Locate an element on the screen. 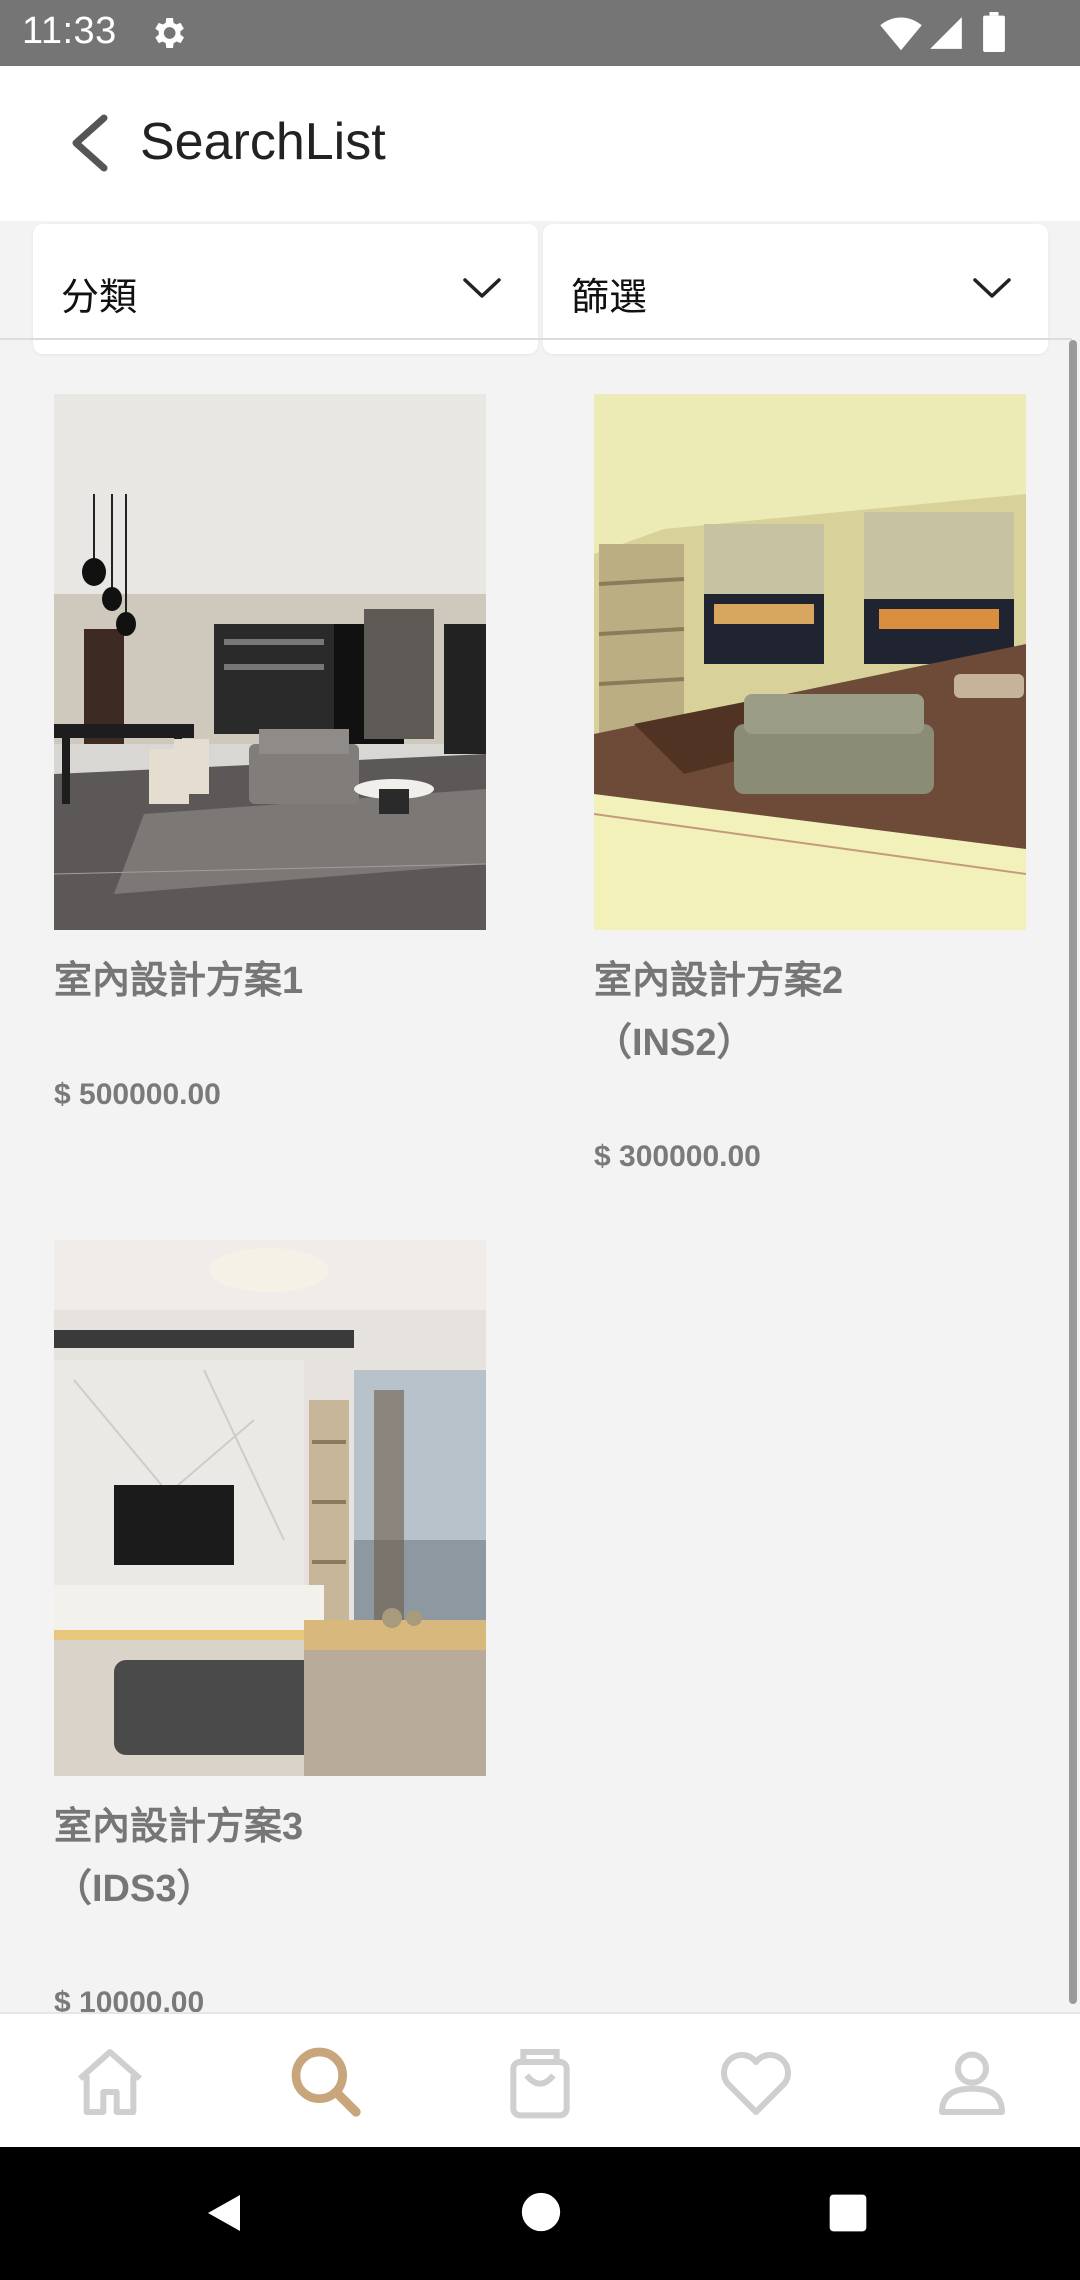 The image size is (1080, 2280). home-icon is located at coordinates (110, 2082).